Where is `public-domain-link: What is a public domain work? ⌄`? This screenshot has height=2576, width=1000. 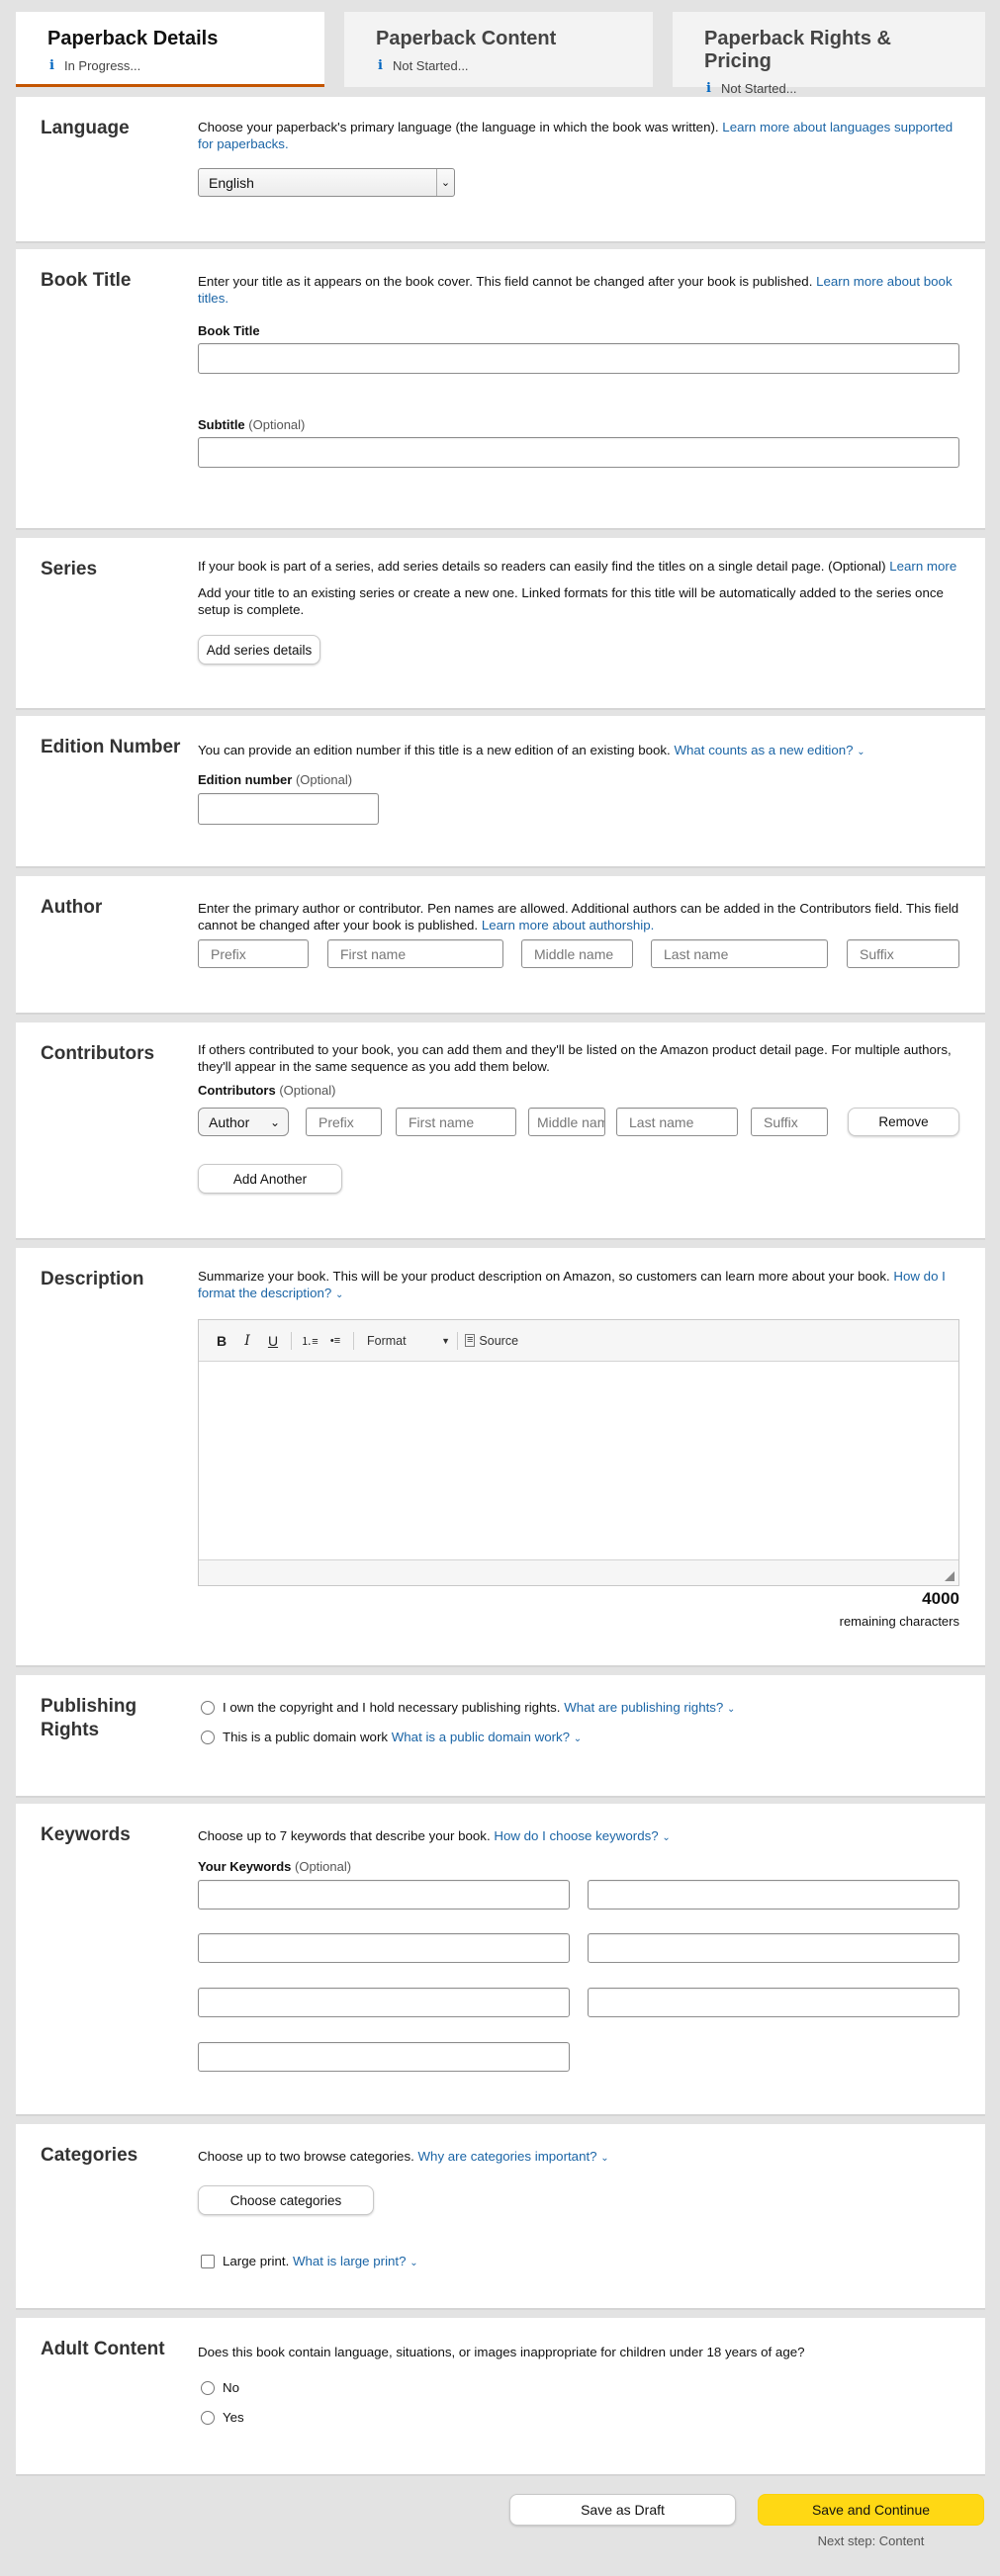
public-domain-link: What is a public domain work? ⌄ is located at coordinates (487, 1737).